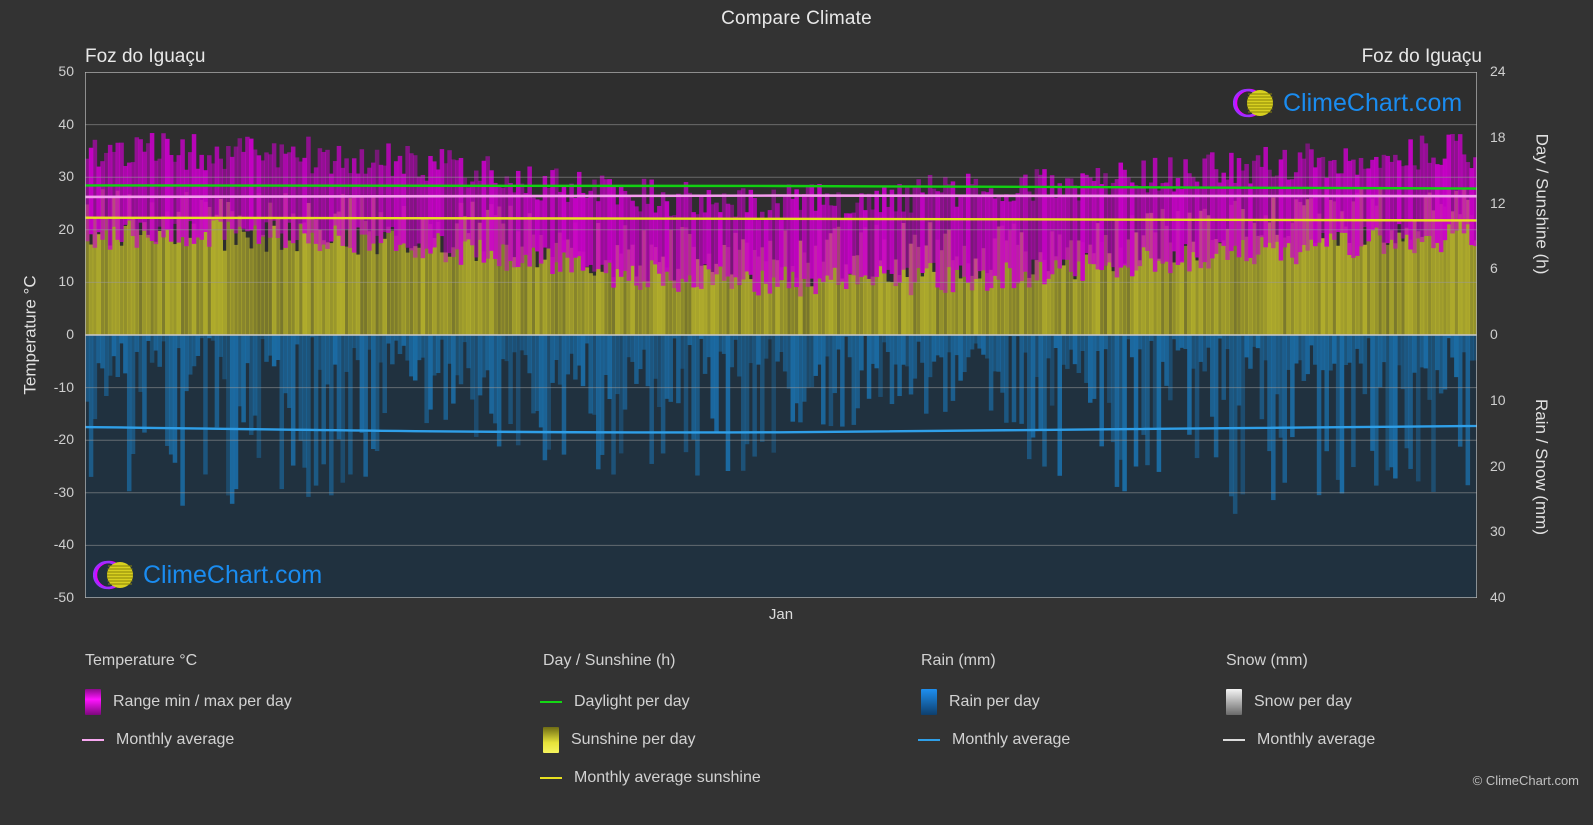  What do you see at coordinates (1267, 660) in the screenshot?
I see `legend-group-title: Snow (mm)` at bounding box center [1267, 660].